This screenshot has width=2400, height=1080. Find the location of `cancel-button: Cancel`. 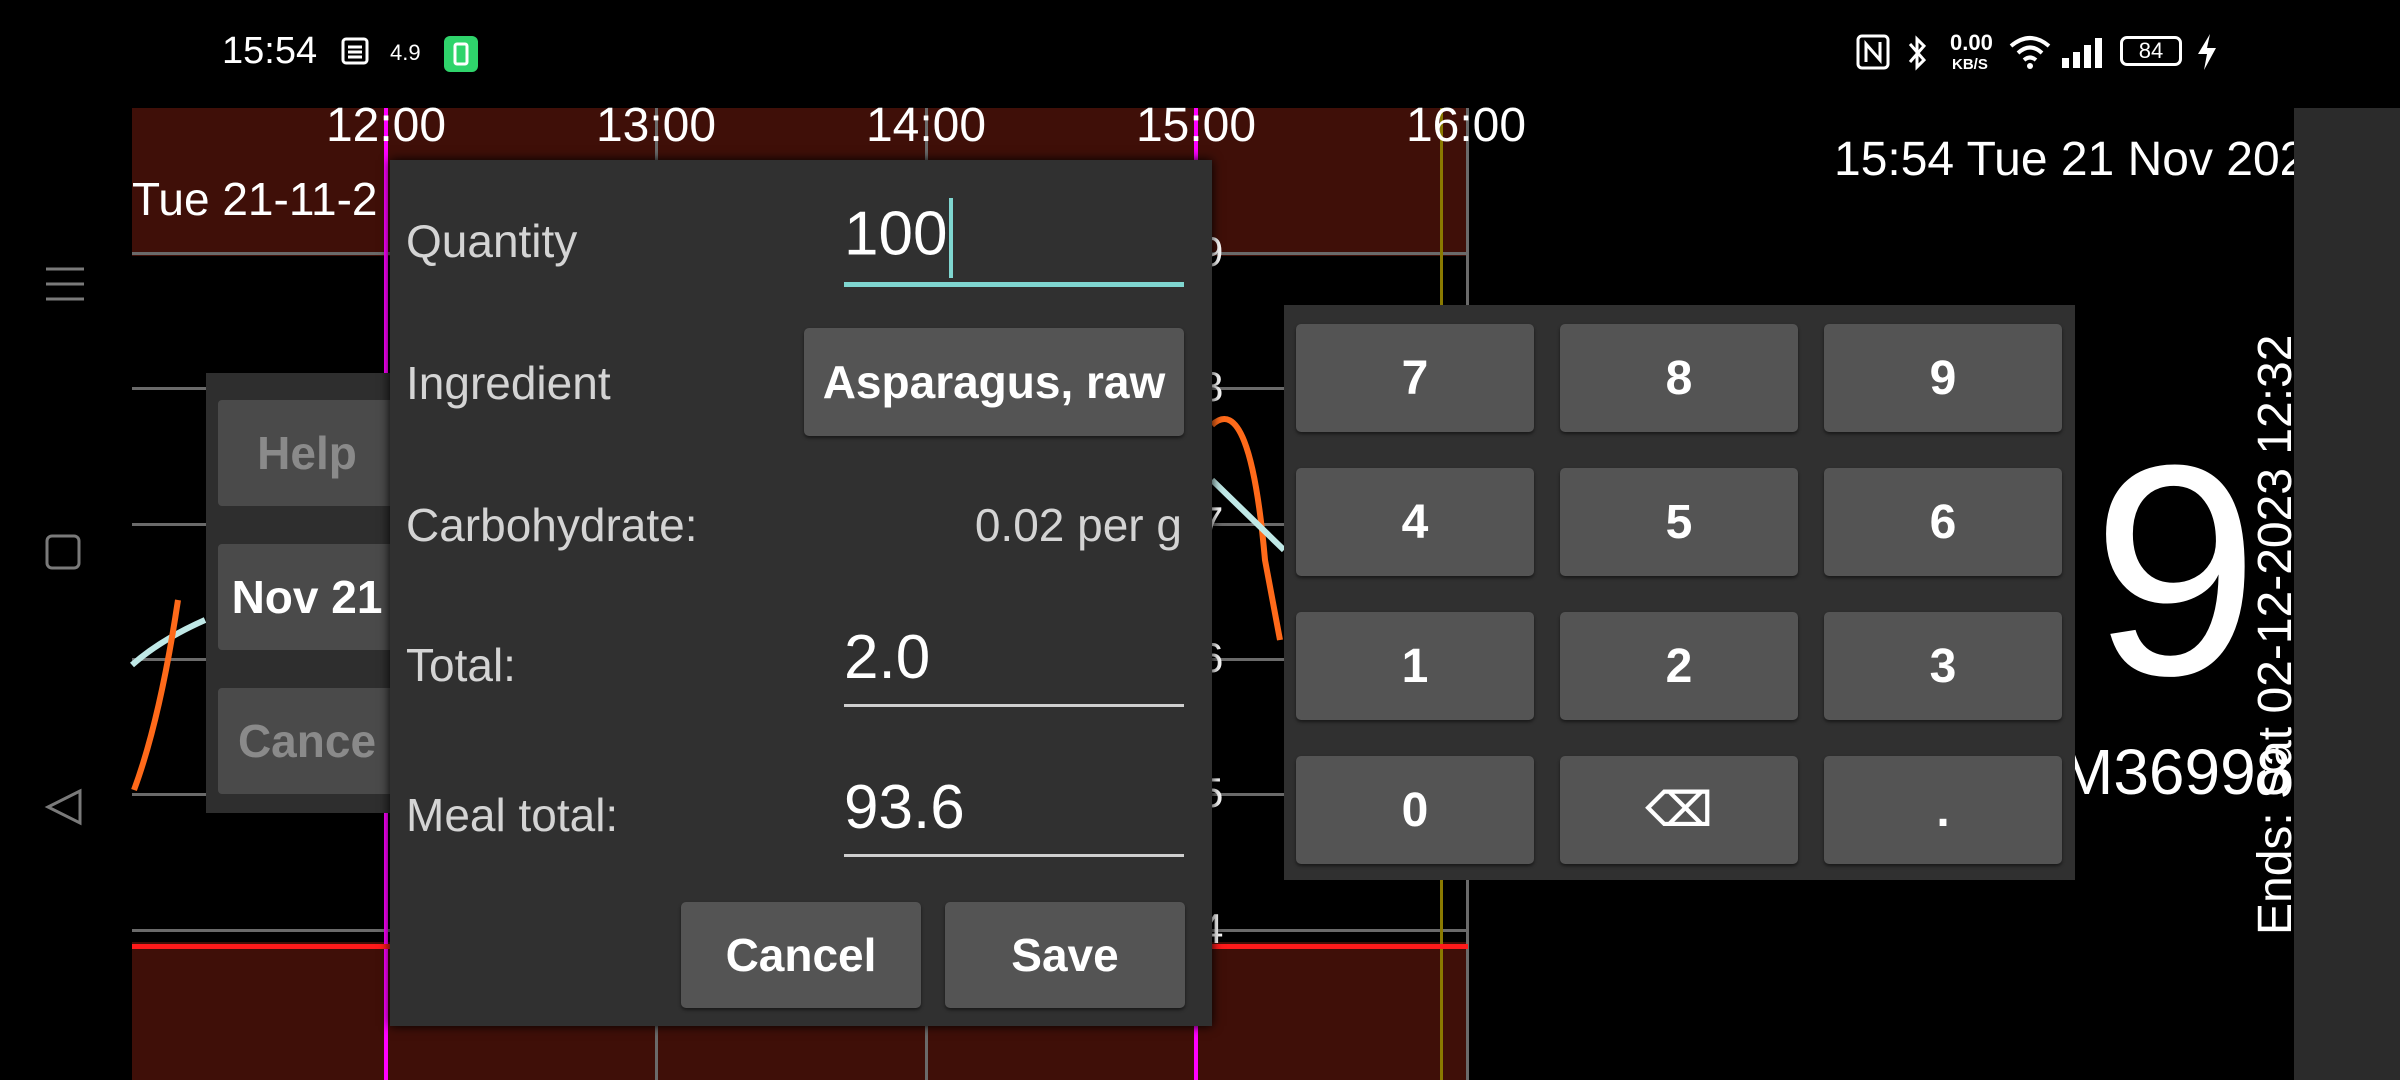

cancel-button: Cancel is located at coordinates (801, 955).